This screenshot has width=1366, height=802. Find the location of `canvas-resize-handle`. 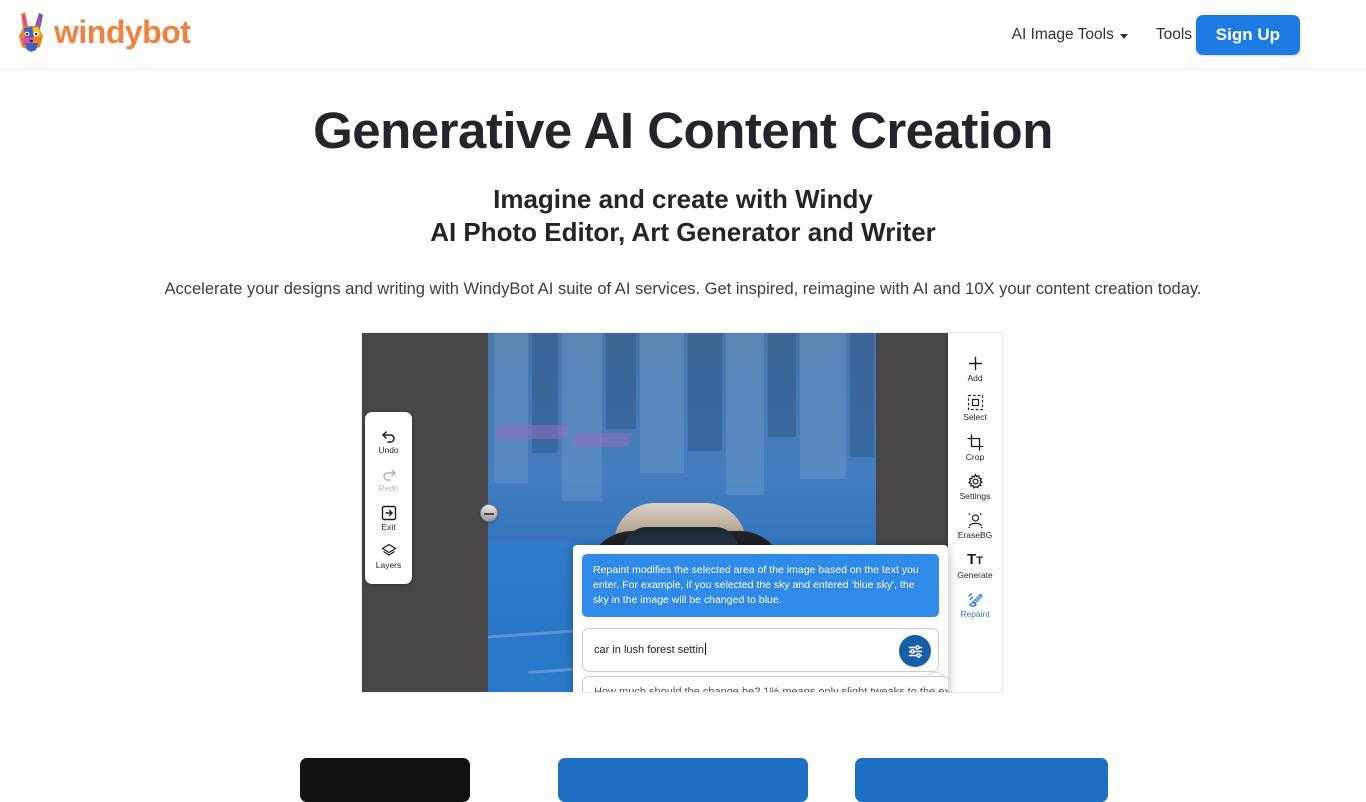

canvas-resize-handle is located at coordinates (489, 513).